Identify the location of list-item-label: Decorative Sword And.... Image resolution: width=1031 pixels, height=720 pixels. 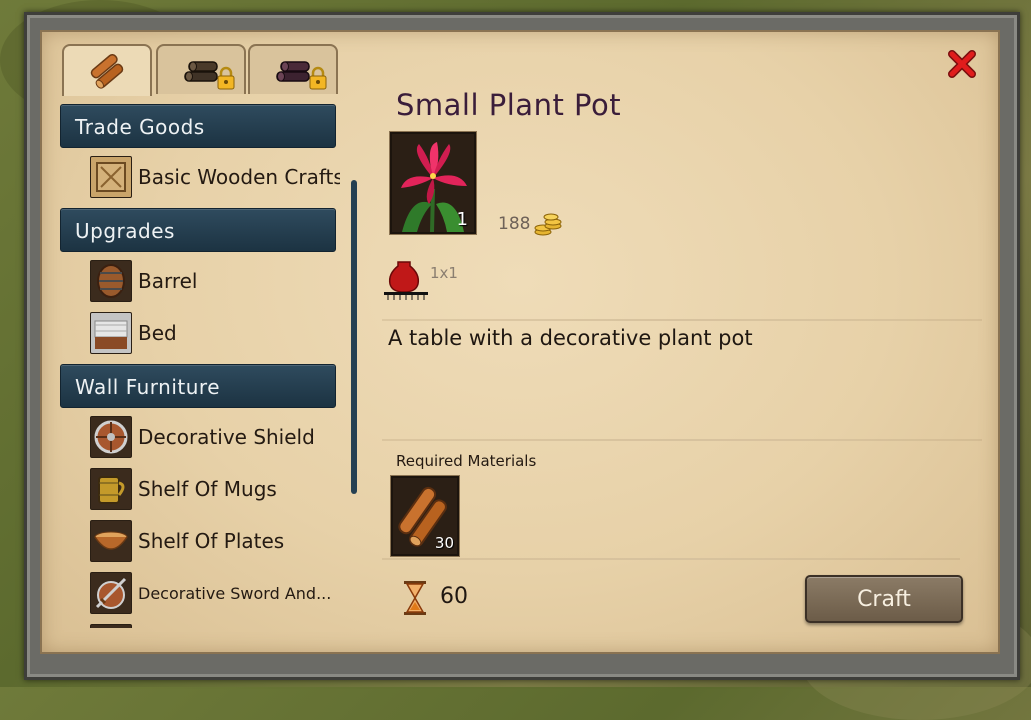
(235, 593).